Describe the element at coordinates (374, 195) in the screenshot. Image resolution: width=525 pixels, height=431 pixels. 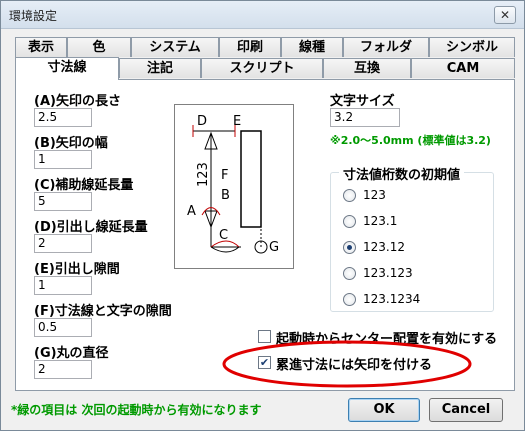
I see `digits-option-0-label: 123` at that location.